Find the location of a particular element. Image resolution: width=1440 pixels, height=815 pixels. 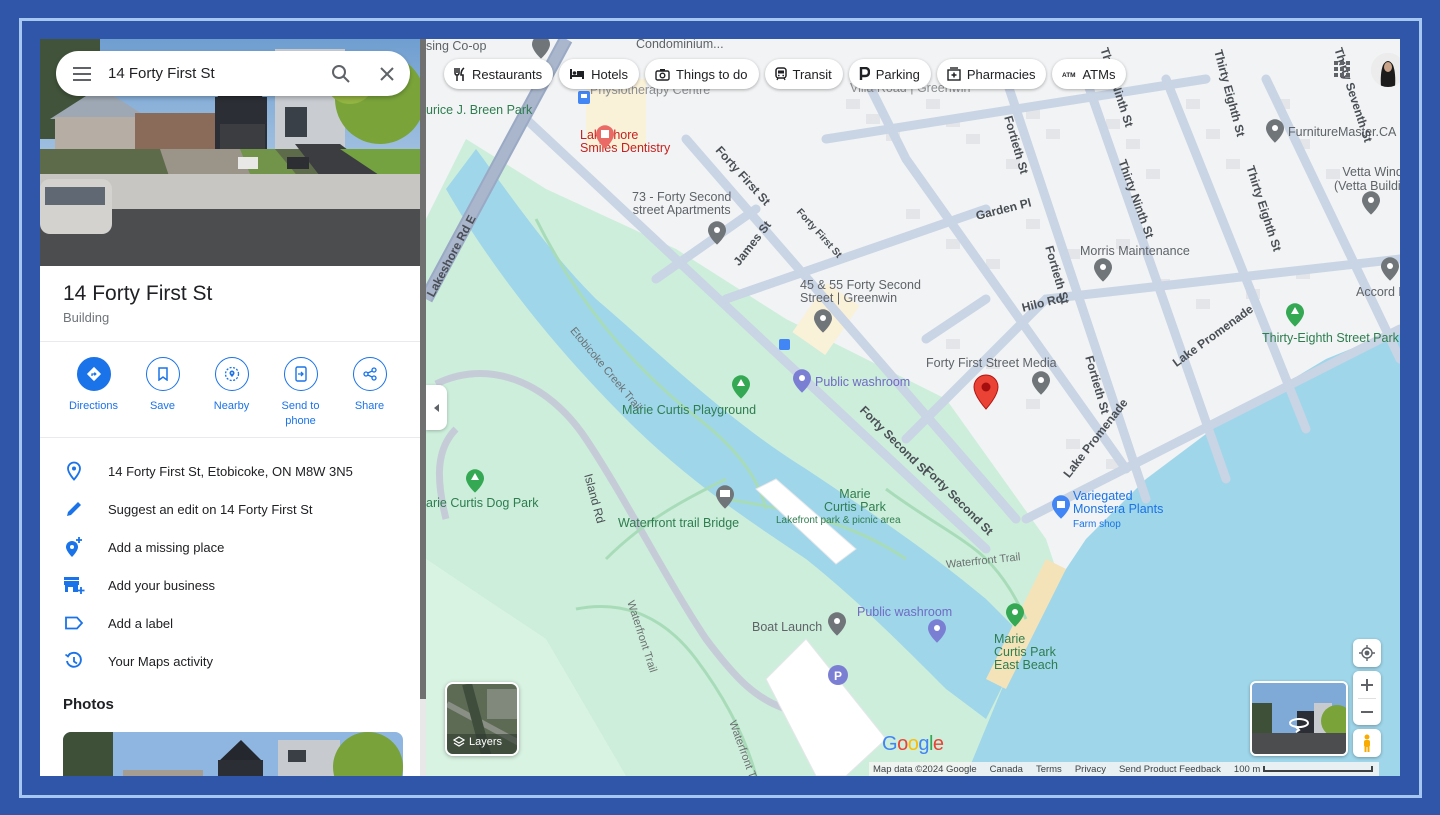

terms-link: Terms is located at coordinates (1049, 769).